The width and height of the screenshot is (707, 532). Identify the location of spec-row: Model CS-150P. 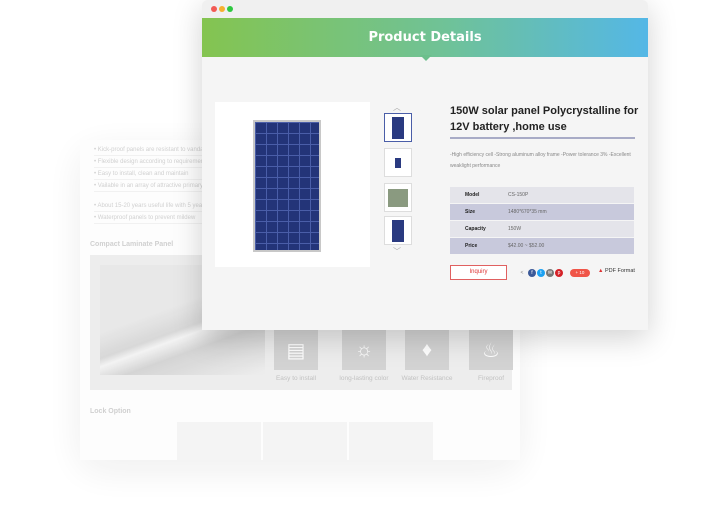
(542, 195).